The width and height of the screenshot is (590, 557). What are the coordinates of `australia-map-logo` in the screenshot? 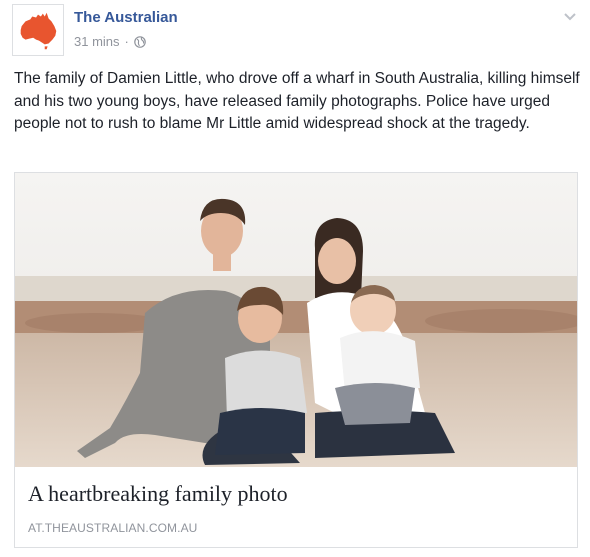 It's located at (38, 30).